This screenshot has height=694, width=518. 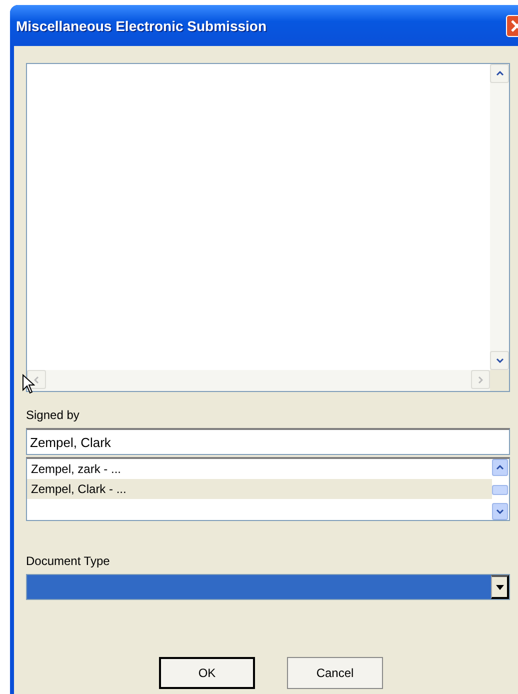 I want to click on field-label: Signed by, so click(x=53, y=415).